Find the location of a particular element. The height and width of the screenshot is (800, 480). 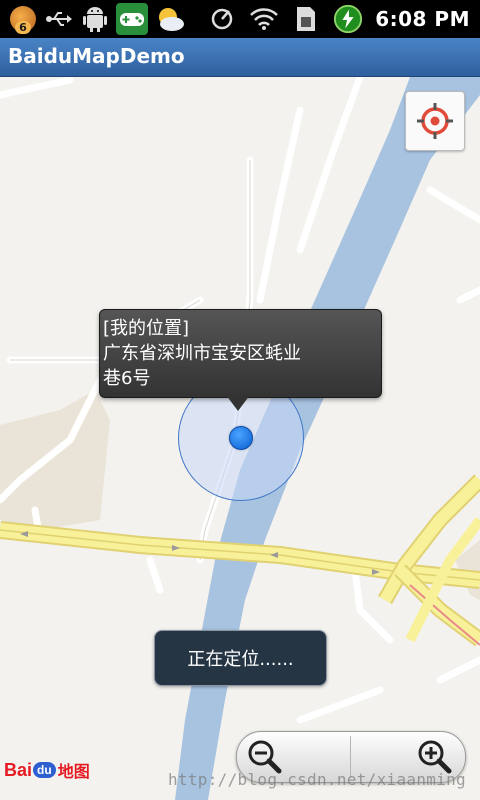

notification-count: 6 is located at coordinates (23, 27).